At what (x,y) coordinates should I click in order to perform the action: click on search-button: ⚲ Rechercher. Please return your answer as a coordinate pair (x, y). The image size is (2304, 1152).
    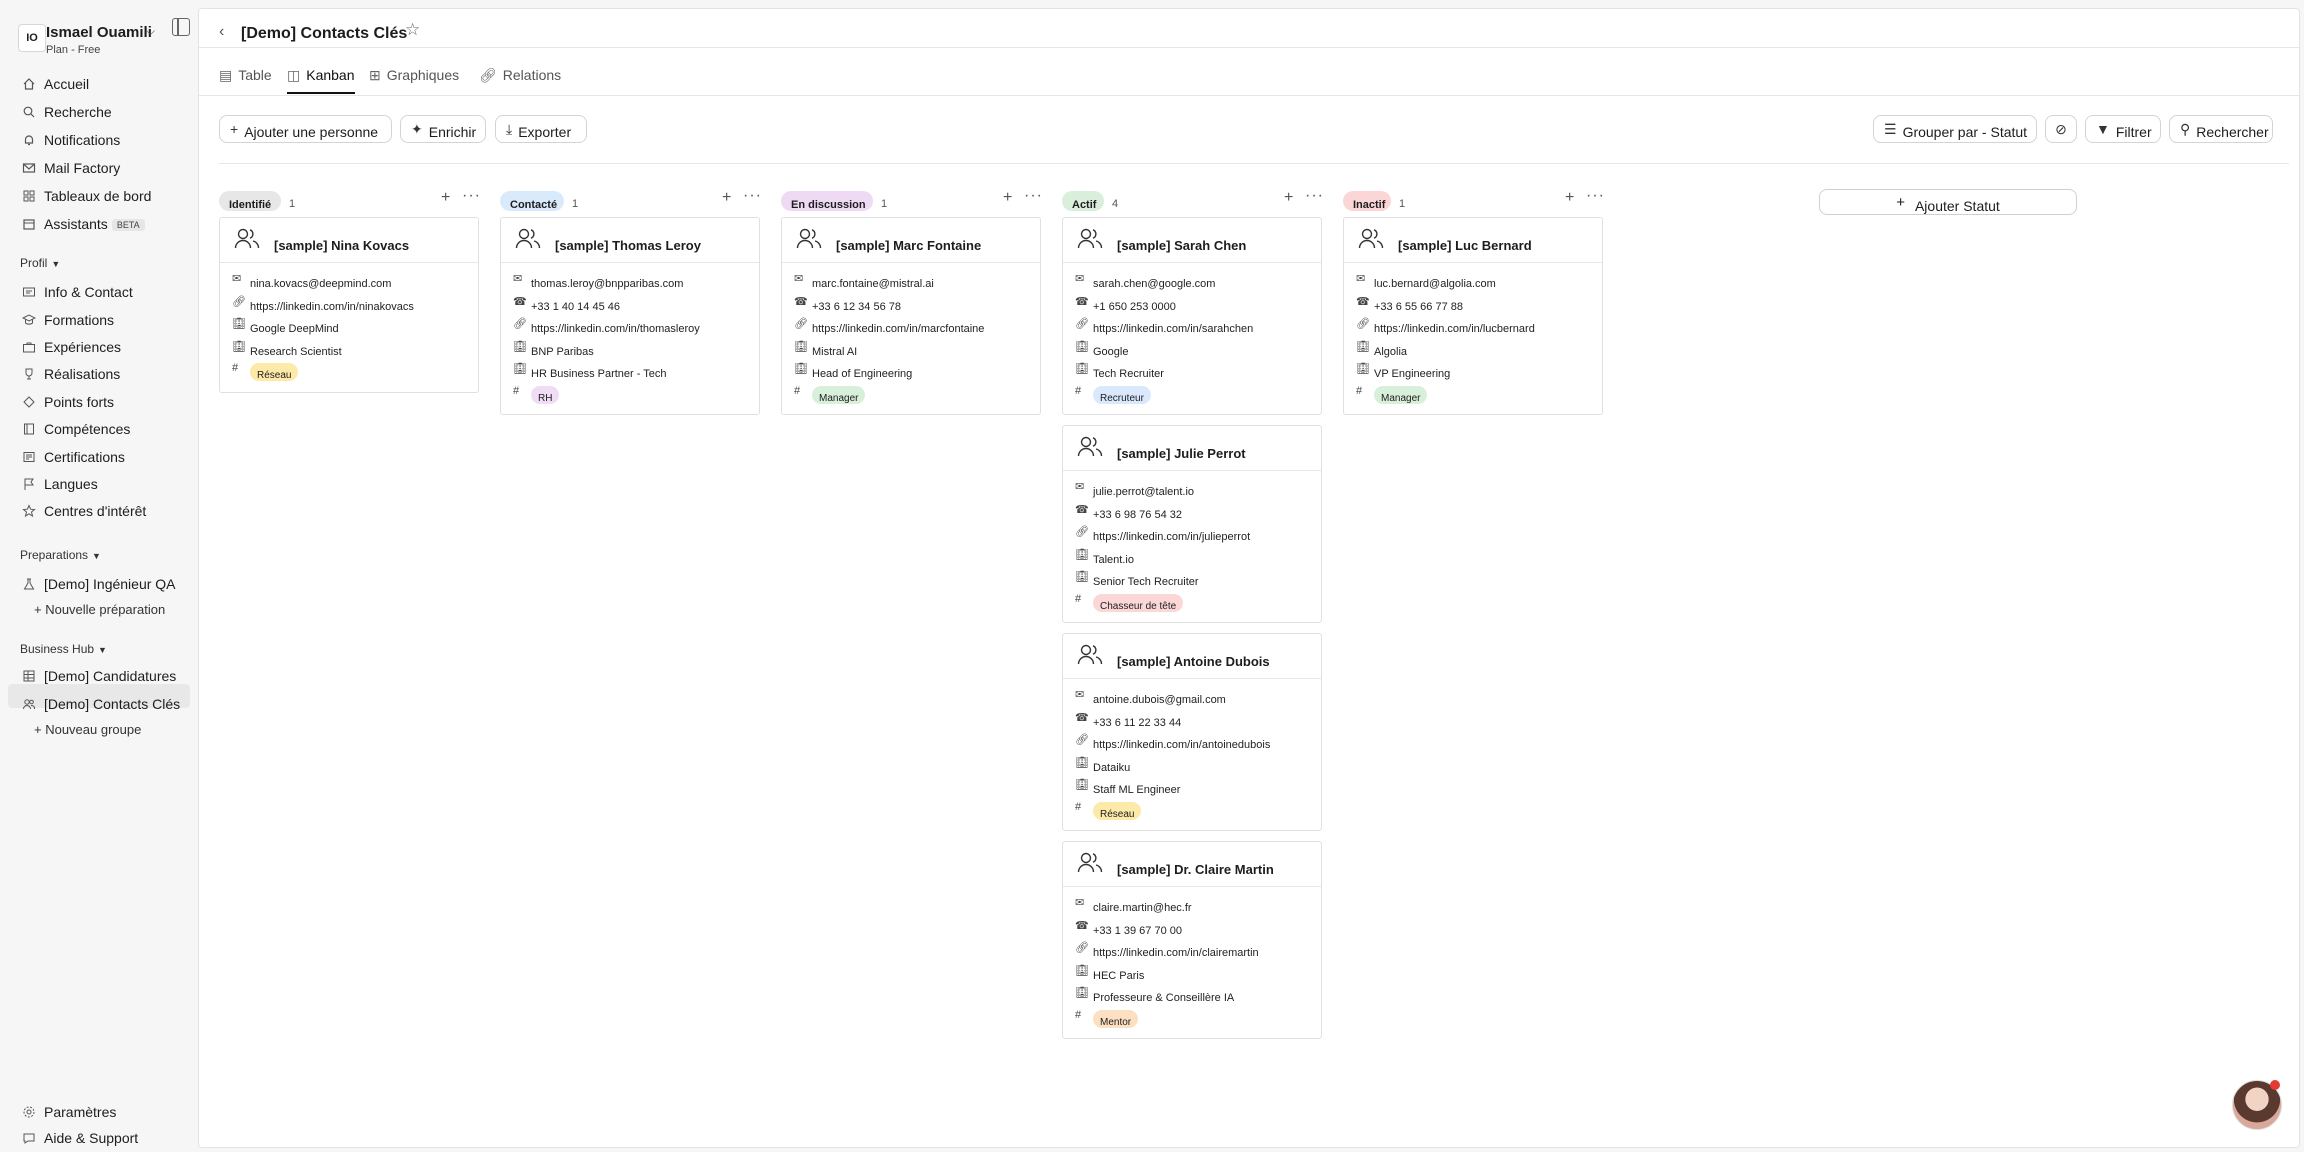
    Looking at the image, I should click on (2221, 129).